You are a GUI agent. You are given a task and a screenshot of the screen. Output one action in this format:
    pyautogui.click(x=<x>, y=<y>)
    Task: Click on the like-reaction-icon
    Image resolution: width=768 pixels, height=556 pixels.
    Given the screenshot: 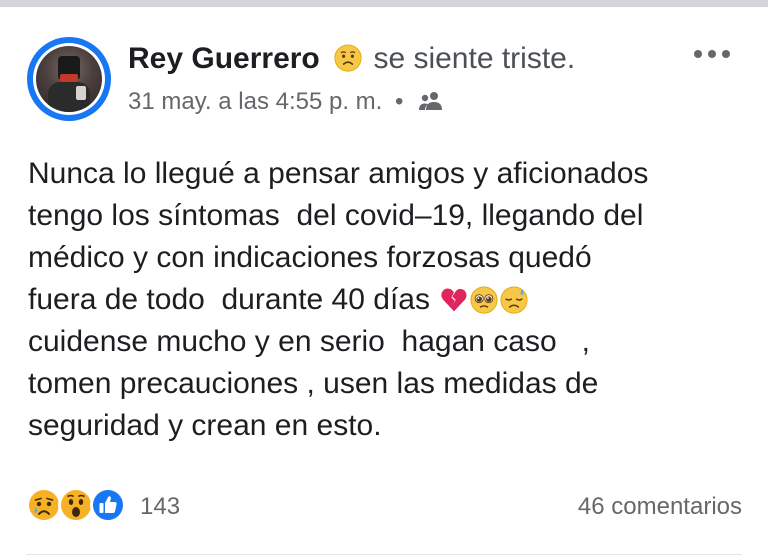 What is the action you would take?
    pyautogui.click(x=108, y=505)
    